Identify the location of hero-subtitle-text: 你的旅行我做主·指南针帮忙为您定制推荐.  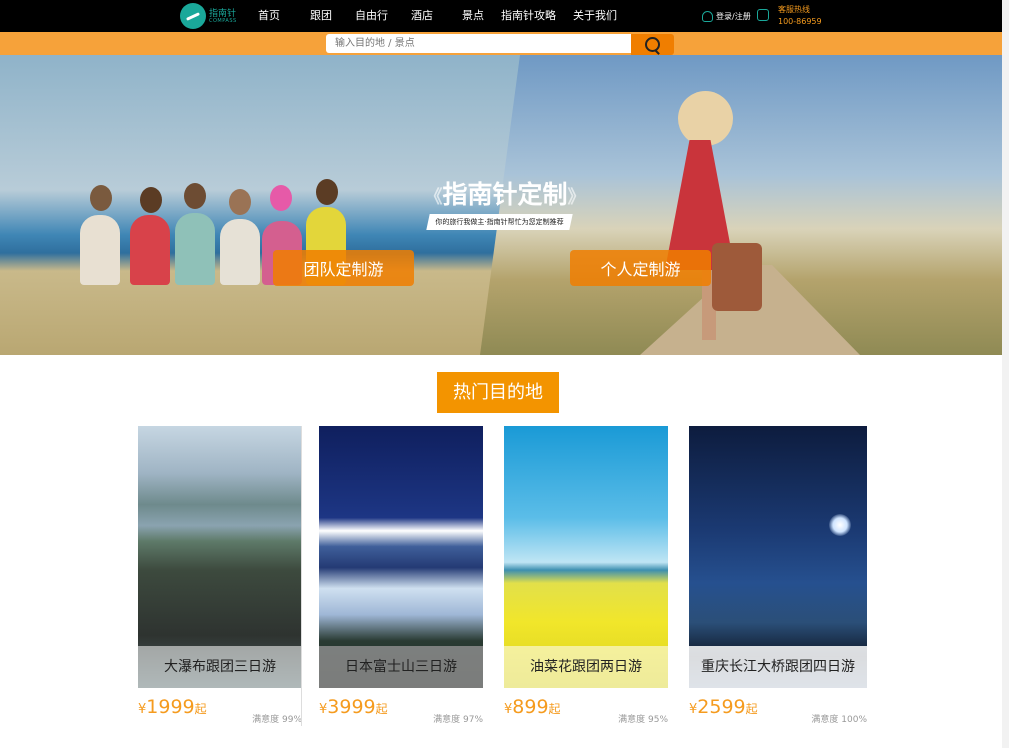
(499, 222).